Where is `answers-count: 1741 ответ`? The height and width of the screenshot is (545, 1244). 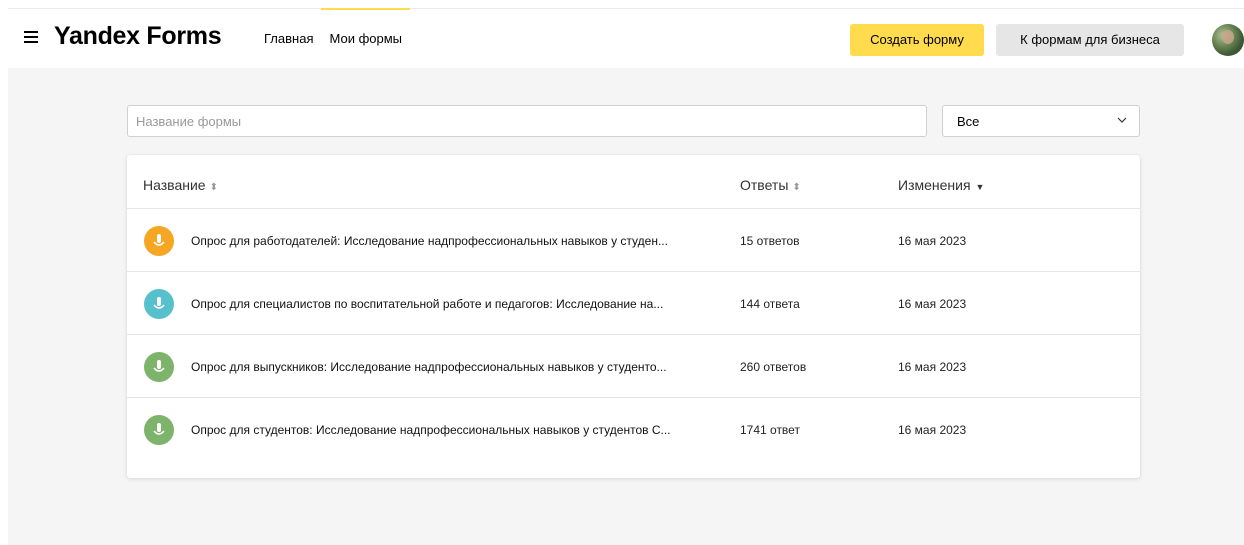 answers-count: 1741 ответ is located at coordinates (770, 430).